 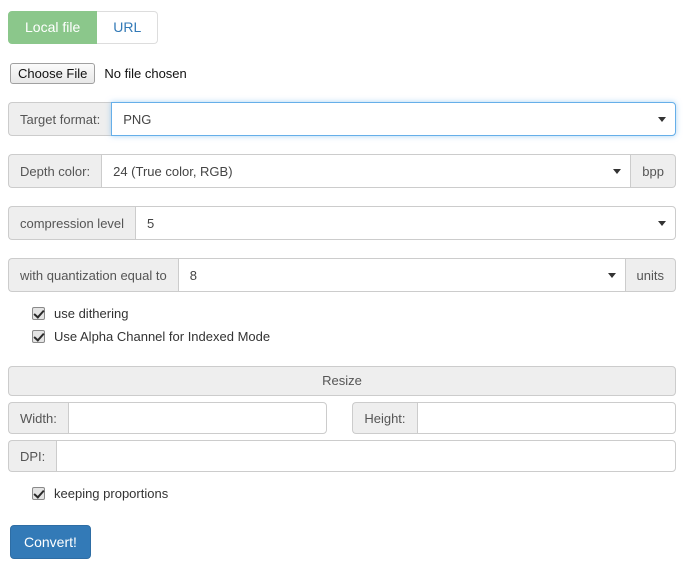 What do you see at coordinates (342, 381) in the screenshot?
I see `resize-section-title: Resize` at bounding box center [342, 381].